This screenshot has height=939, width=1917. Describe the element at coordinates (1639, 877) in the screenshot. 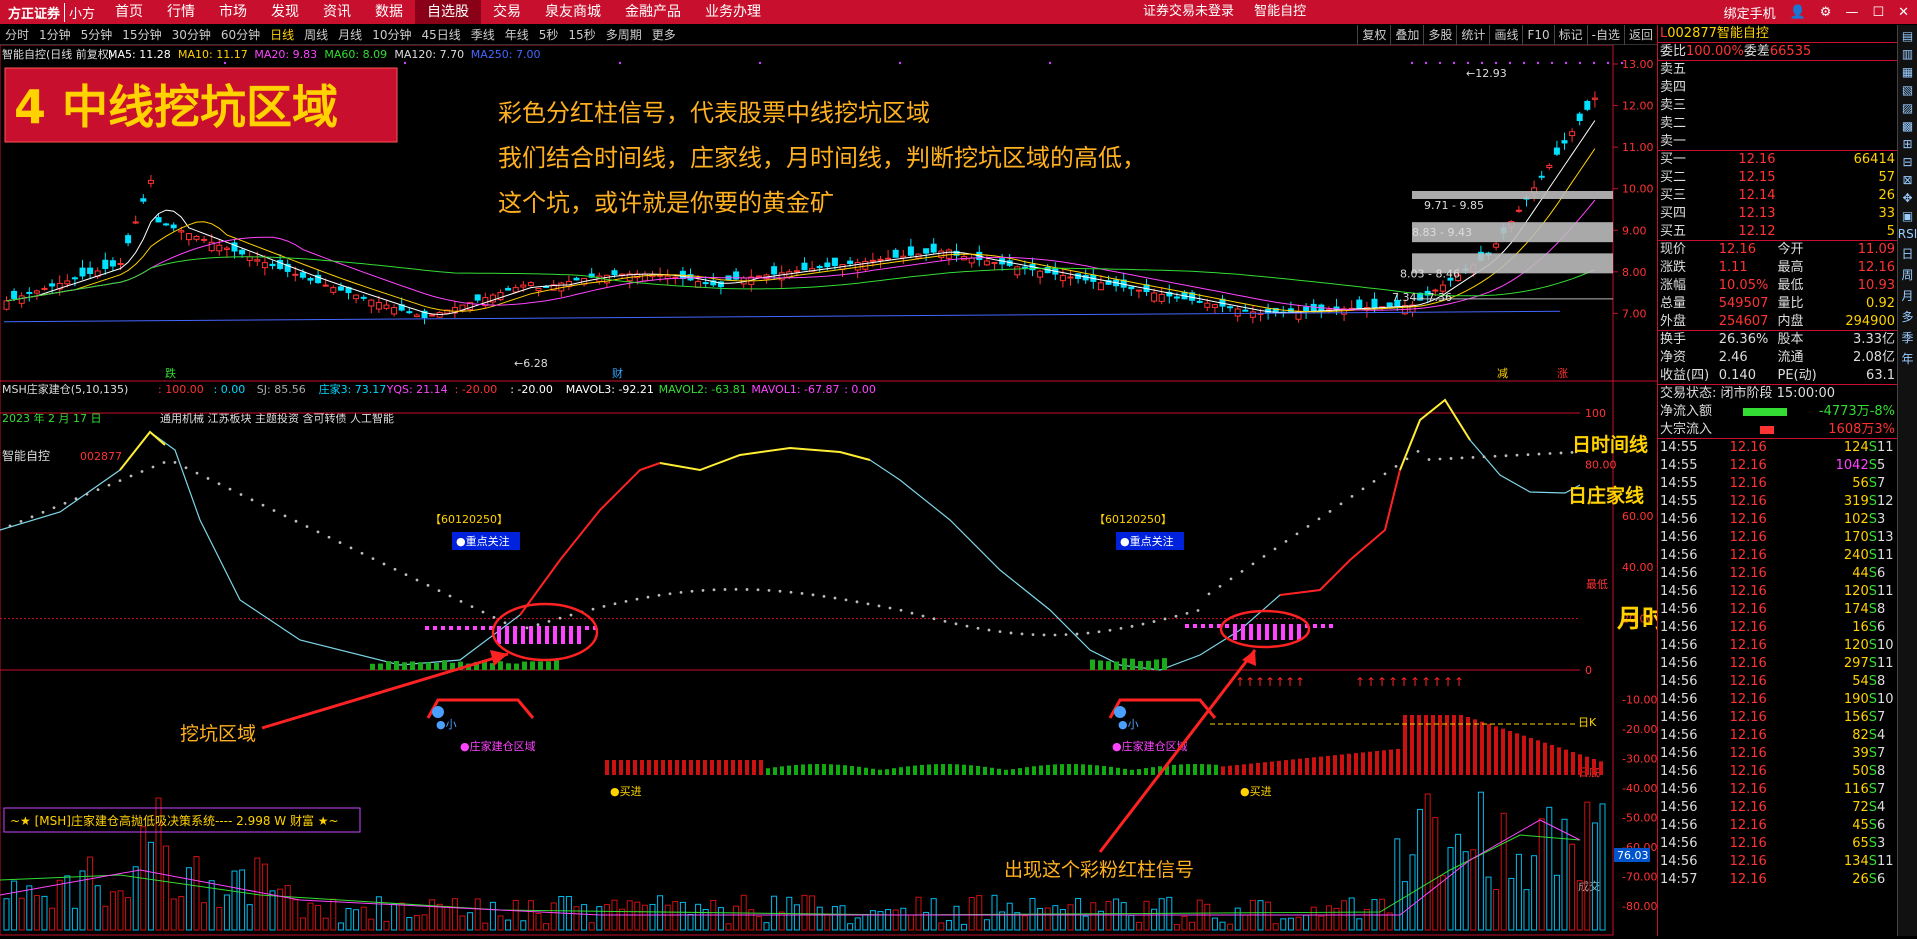

I see `ind-axis-label-12: -70.00` at that location.